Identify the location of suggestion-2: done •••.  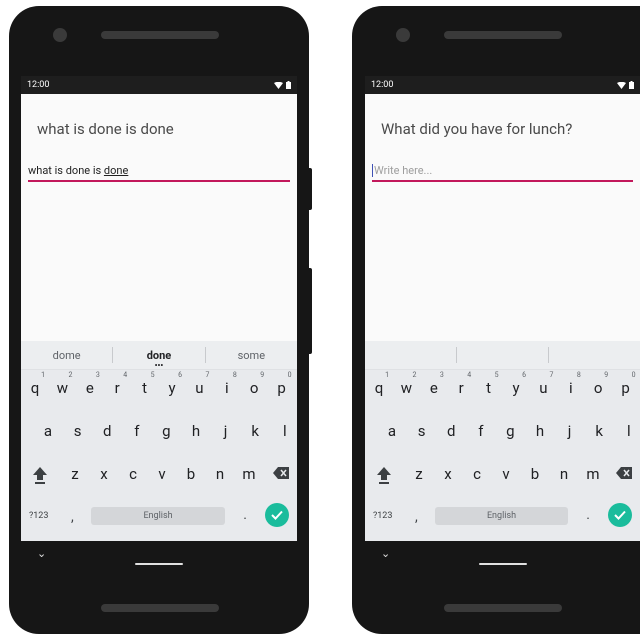
(158, 359).